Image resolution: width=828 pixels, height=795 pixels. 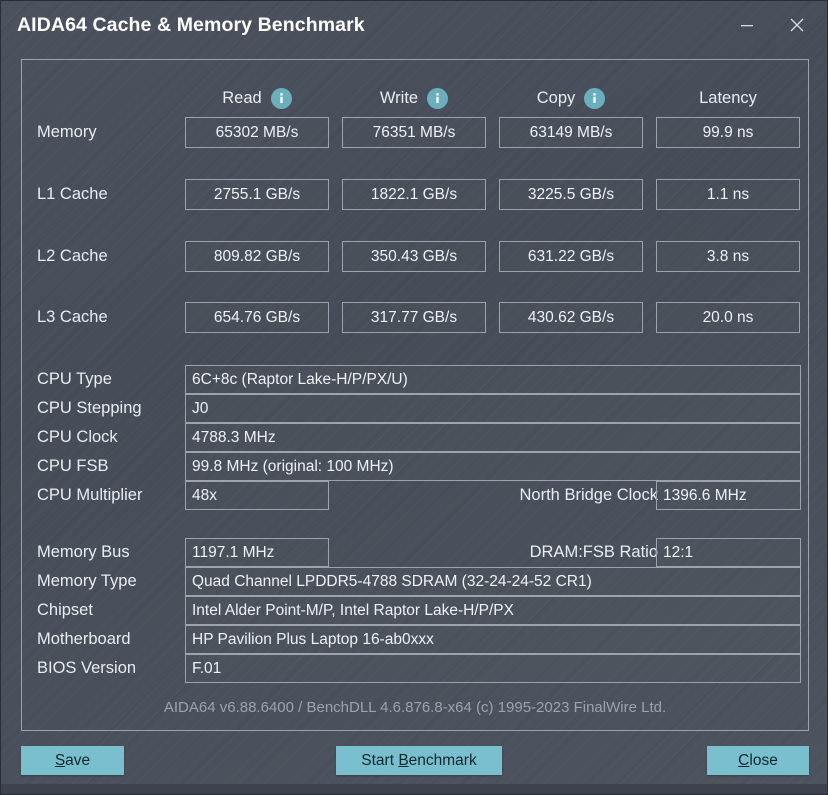 I want to click on row-label-l2-cache: L2 Cache, so click(x=72, y=256).